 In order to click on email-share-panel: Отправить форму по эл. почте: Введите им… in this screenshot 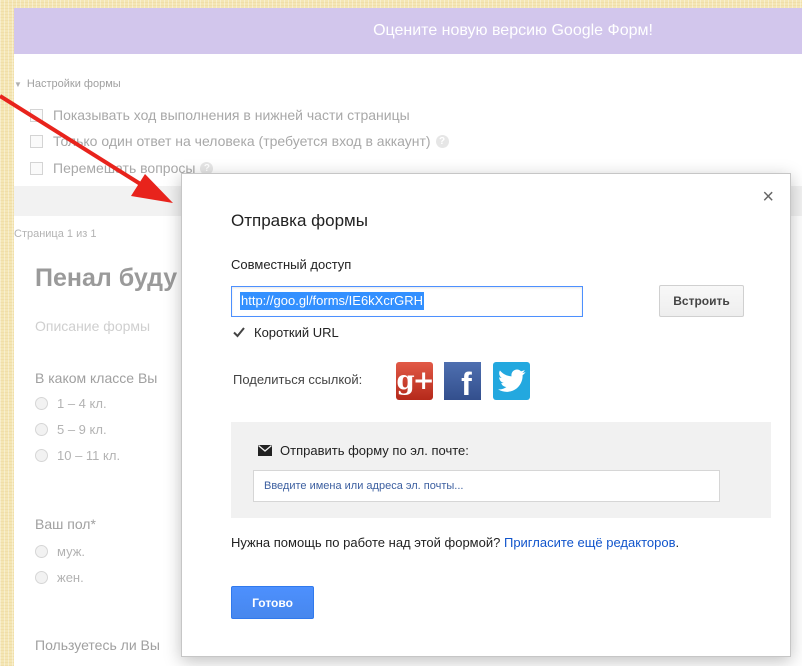, I will do `click(501, 470)`.